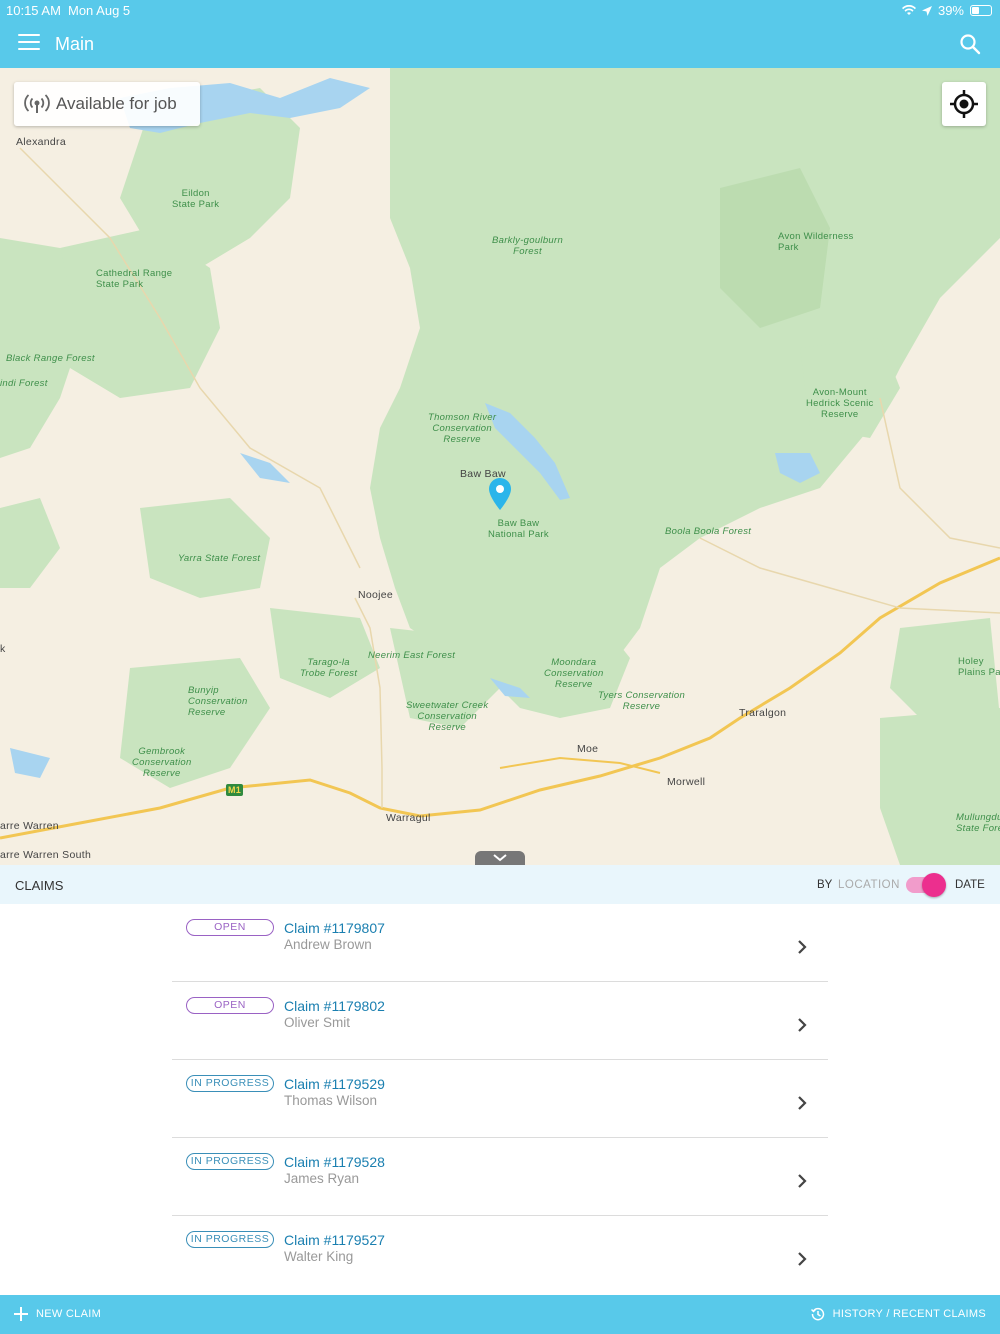  I want to click on plus-icon, so click(21, 1314).